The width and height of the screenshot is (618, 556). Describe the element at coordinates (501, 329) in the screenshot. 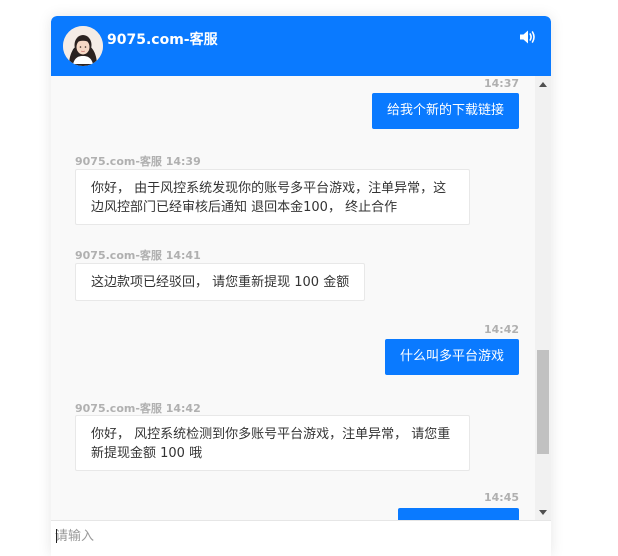

I see `message-time: 14:42` at that location.